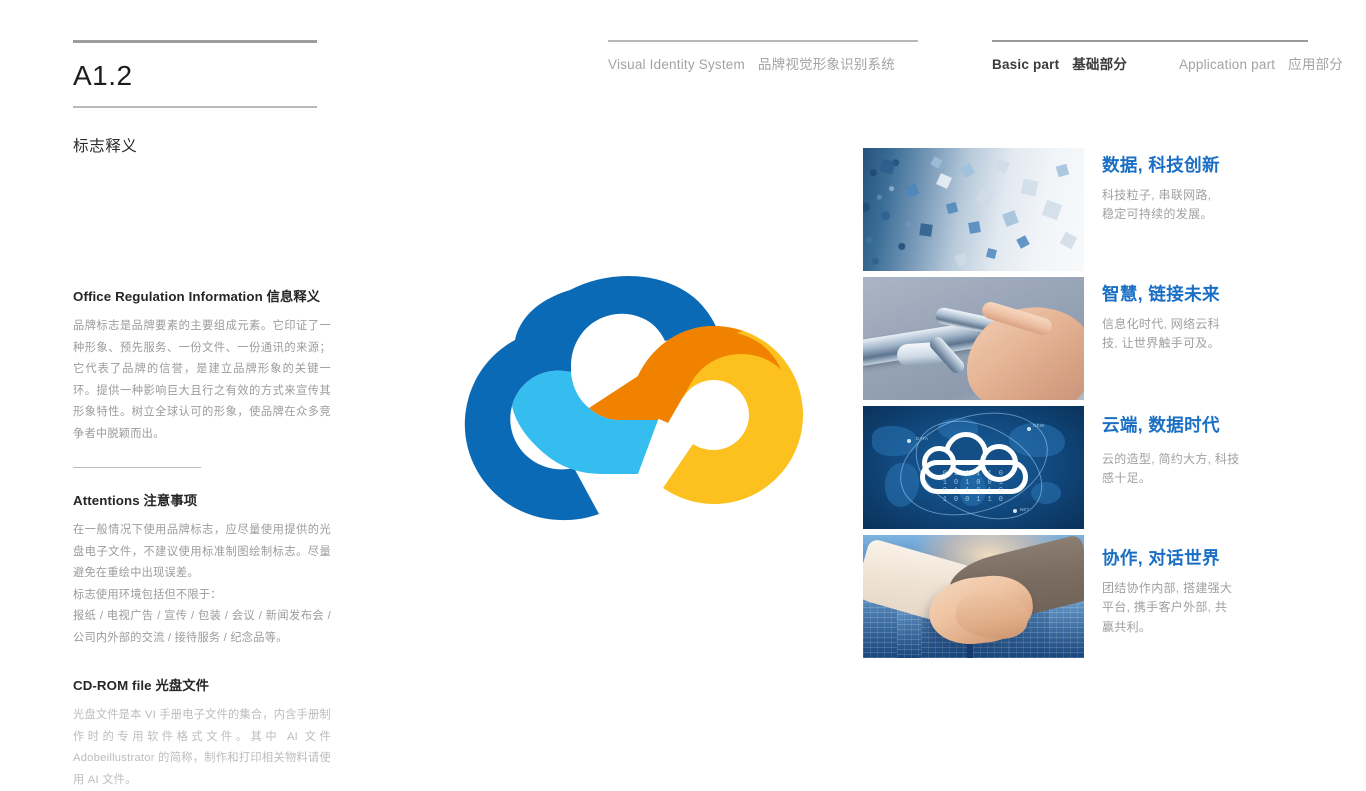  What do you see at coordinates (1216, 205) in the screenshot?
I see `media-description: 科技粒子, 串联网路, 稳定可持续的发展。` at bounding box center [1216, 205].